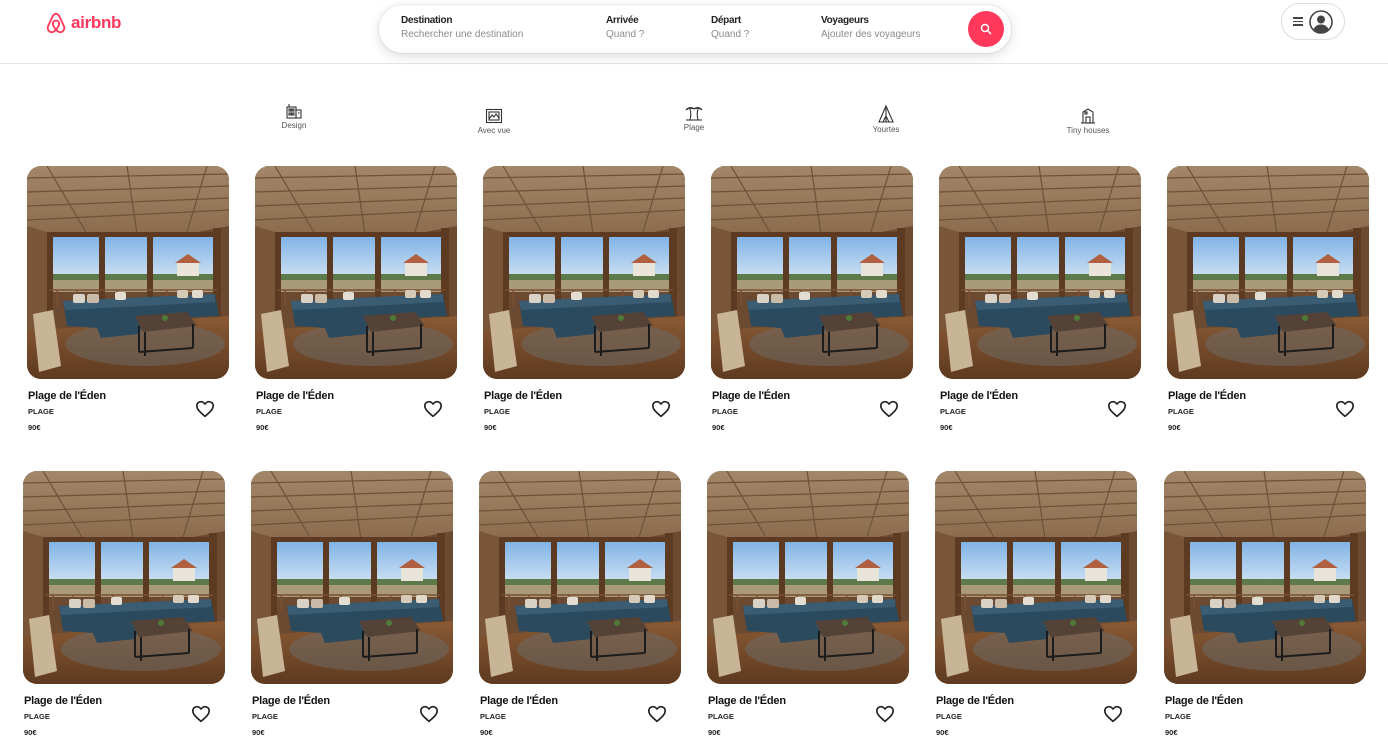 This screenshot has height=747, width=1388. I want to click on category-plage: Plage, so click(694, 118).